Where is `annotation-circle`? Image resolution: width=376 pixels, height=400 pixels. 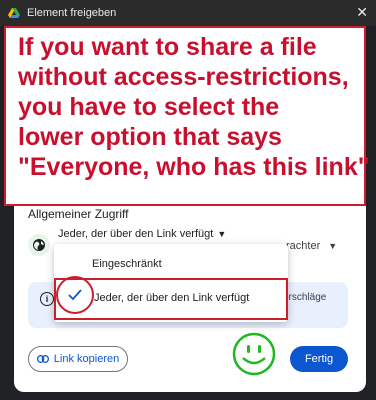 annotation-circle is located at coordinates (75, 295).